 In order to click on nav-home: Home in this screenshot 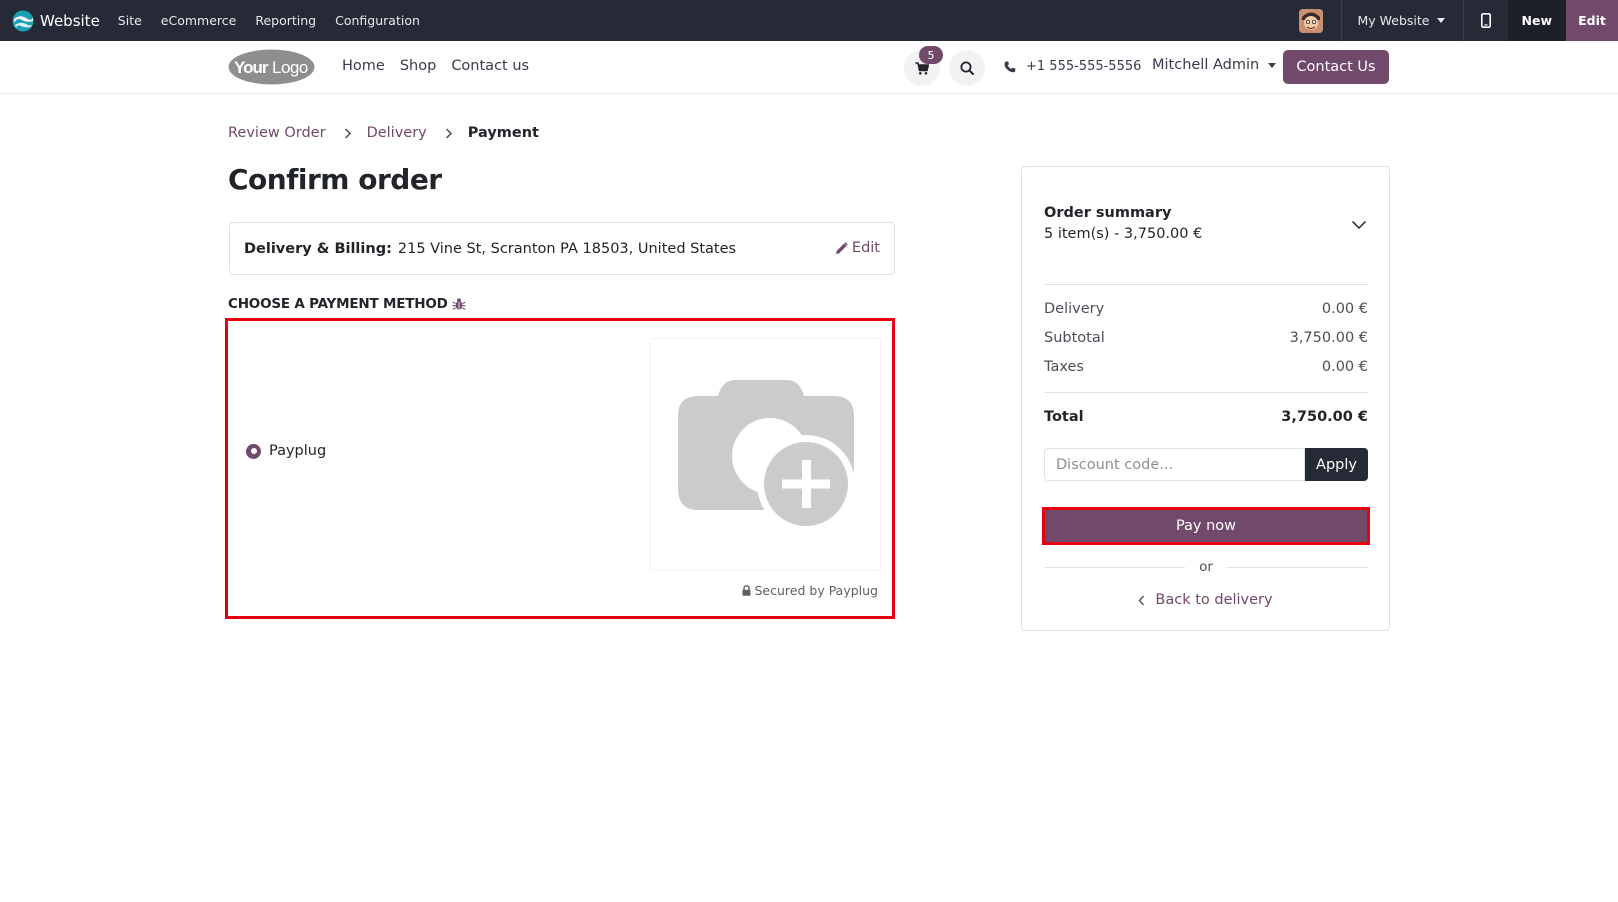, I will do `click(363, 66)`.